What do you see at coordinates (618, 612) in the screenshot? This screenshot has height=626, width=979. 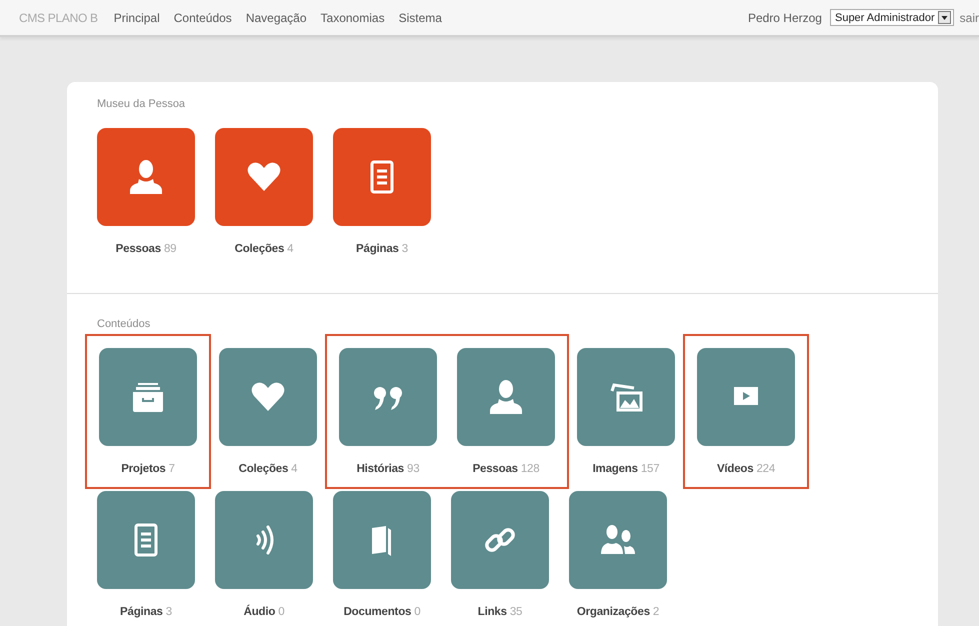 I see `tile-label: Organizações 2` at bounding box center [618, 612].